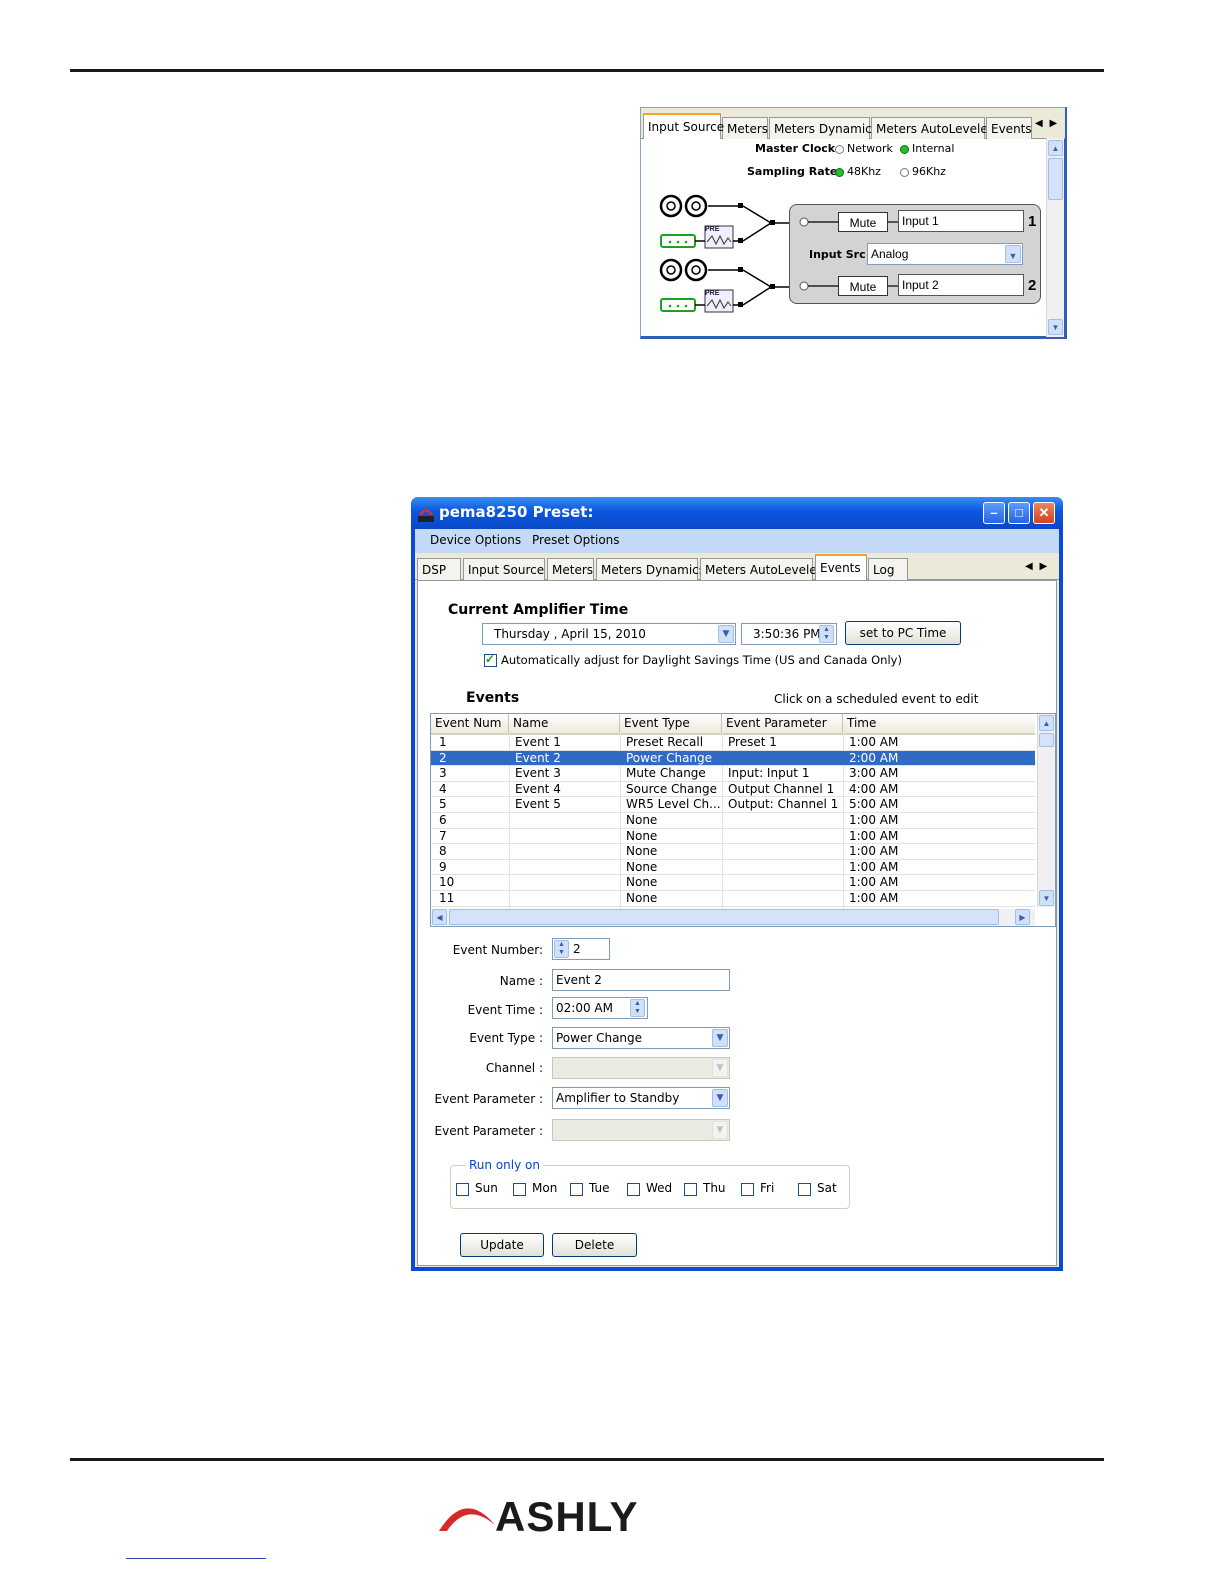 The height and width of the screenshot is (1585, 1225). I want to click on event-parameter-1-select: Amplifier to Standby ▼, so click(641, 1098).